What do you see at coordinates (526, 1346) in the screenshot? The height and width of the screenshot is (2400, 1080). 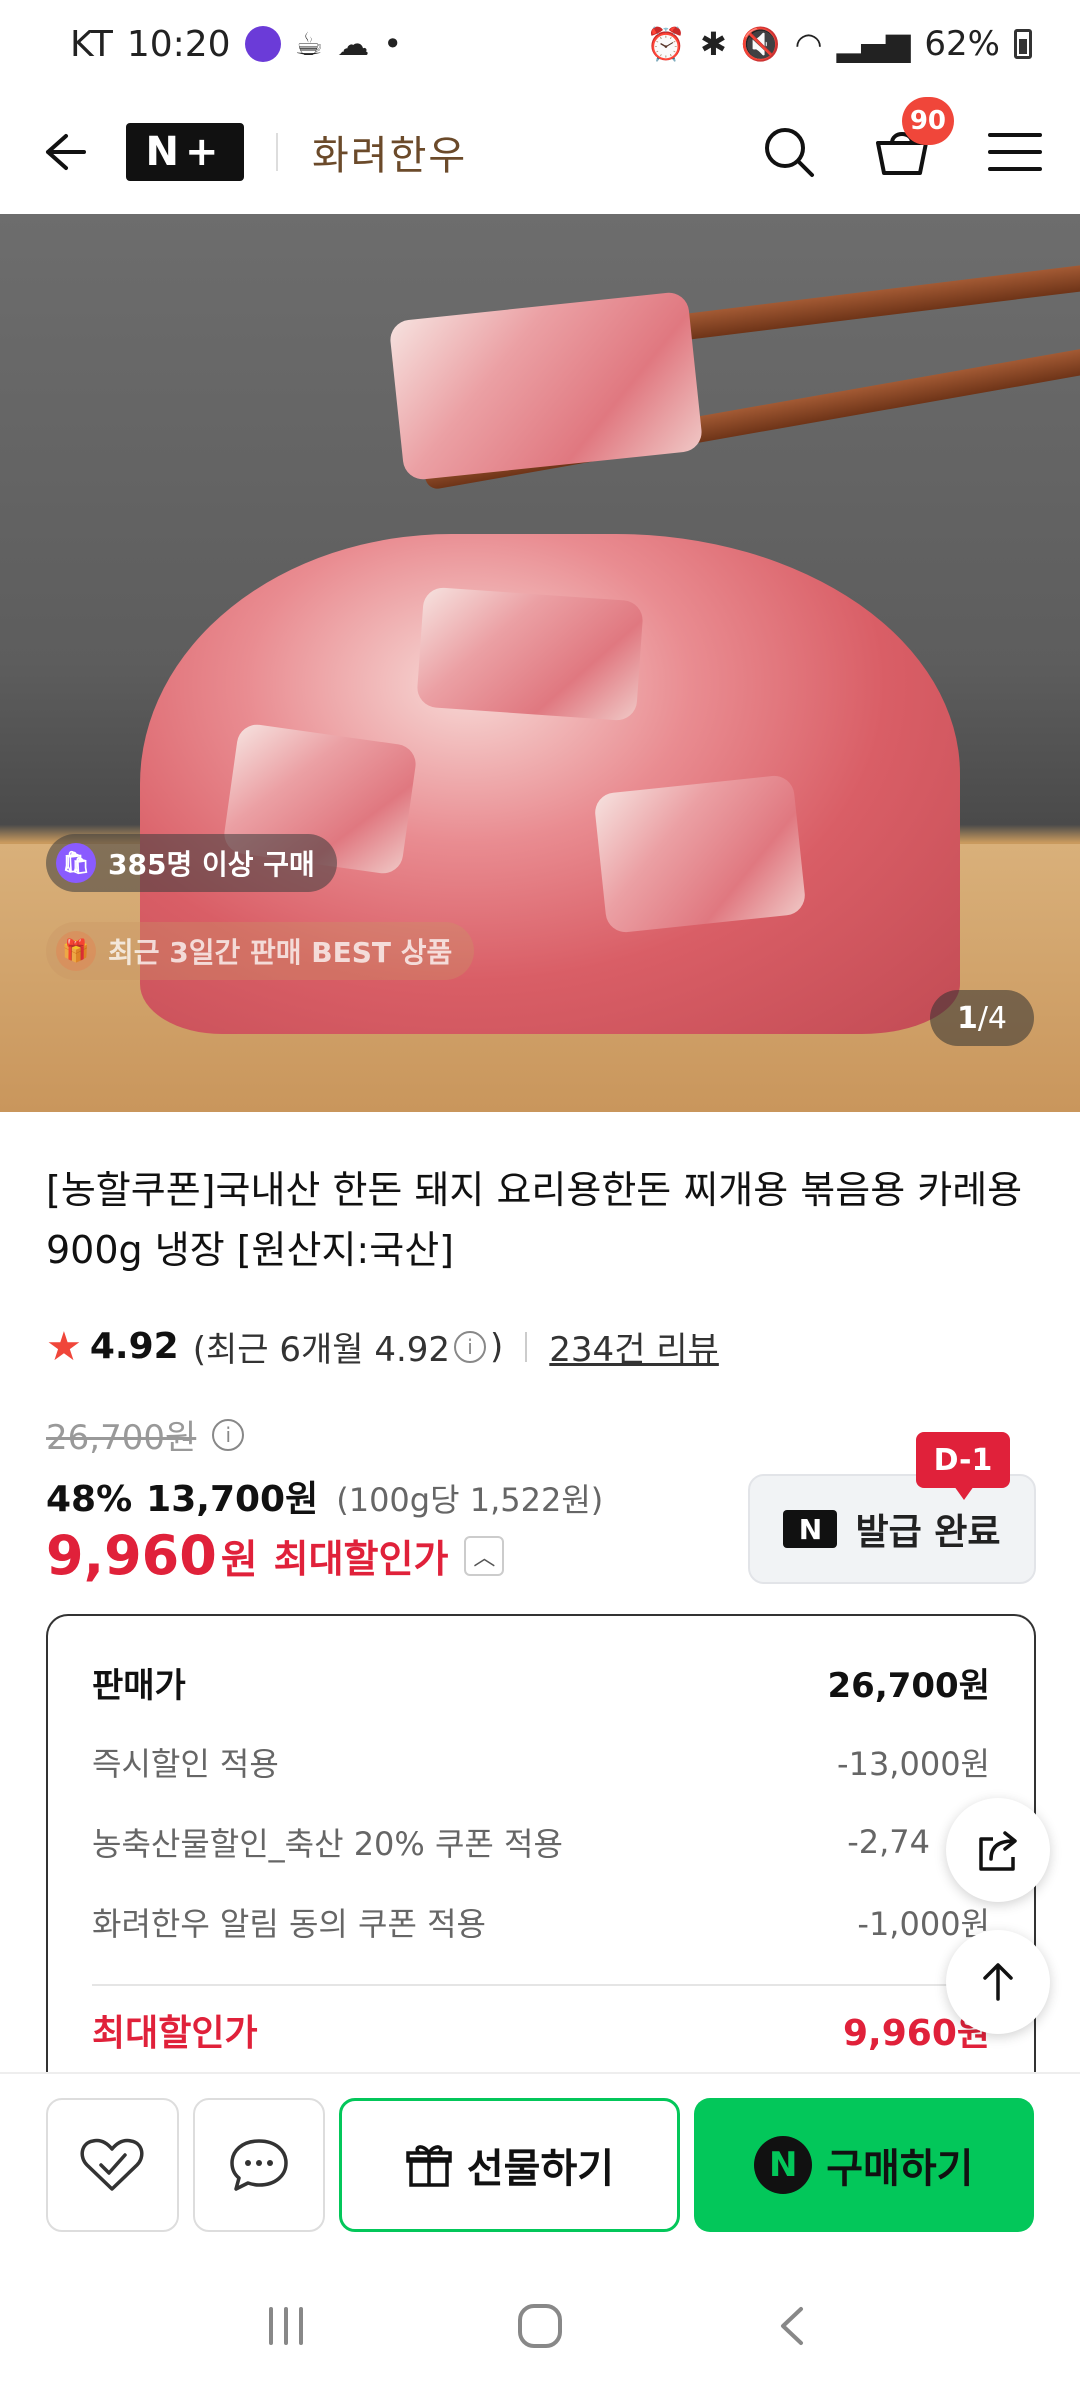 I see `rating-divider` at bounding box center [526, 1346].